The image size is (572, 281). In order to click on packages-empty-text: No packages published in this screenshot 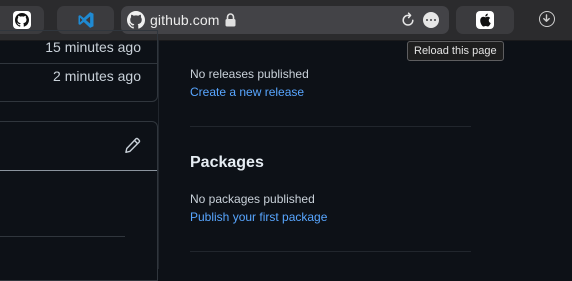, I will do `click(252, 199)`.